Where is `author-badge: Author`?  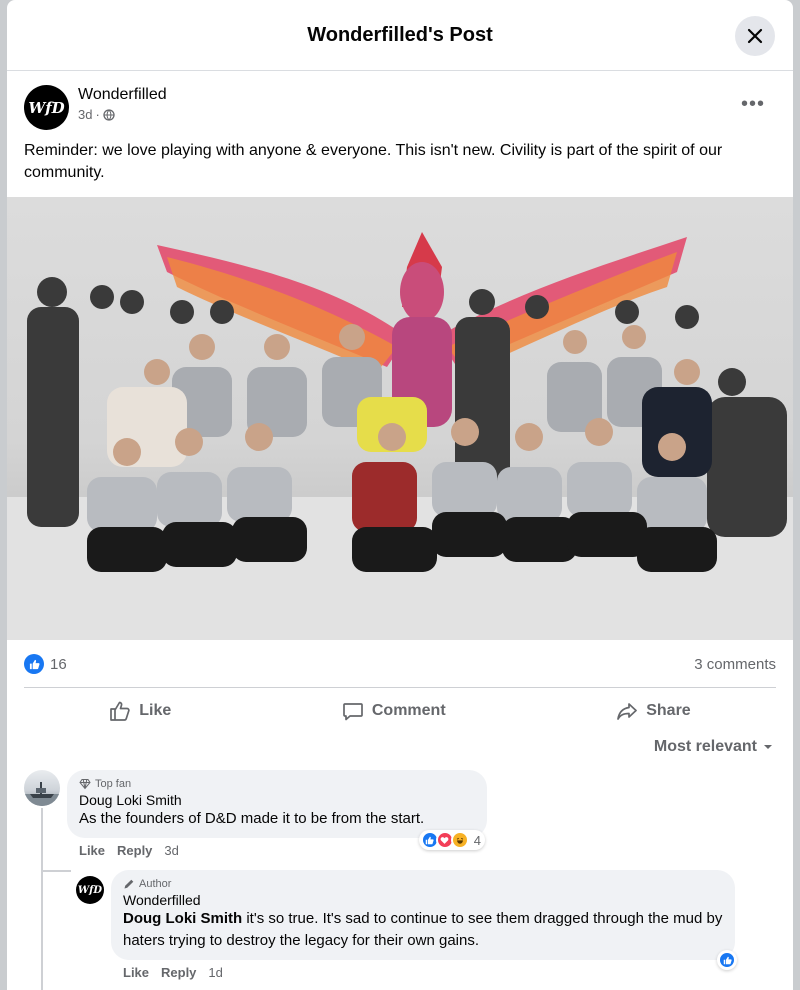 author-badge: Author is located at coordinates (423, 884).